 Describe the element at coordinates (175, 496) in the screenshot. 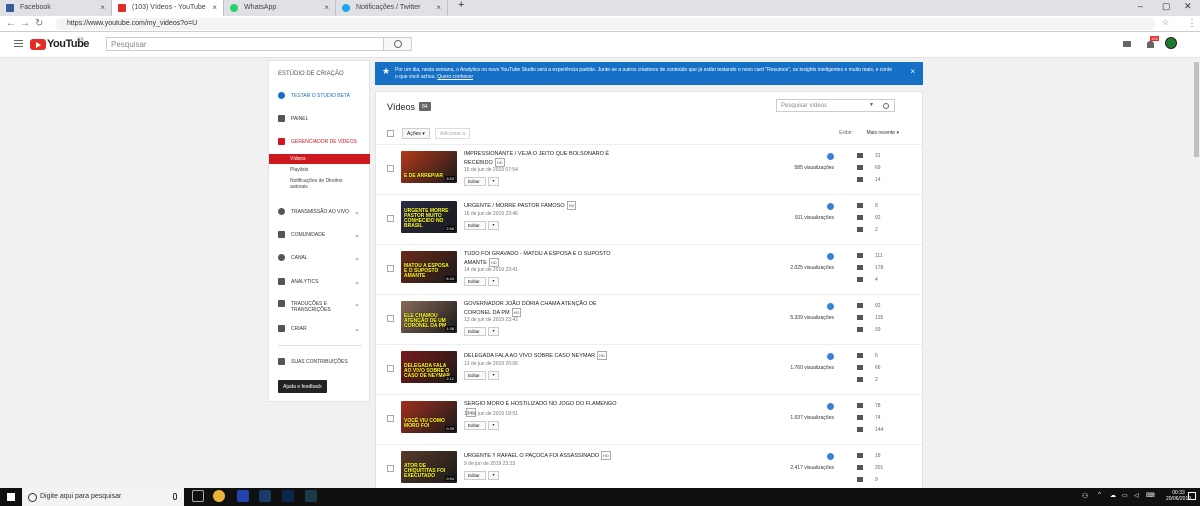

I see `microphone-icon` at that location.